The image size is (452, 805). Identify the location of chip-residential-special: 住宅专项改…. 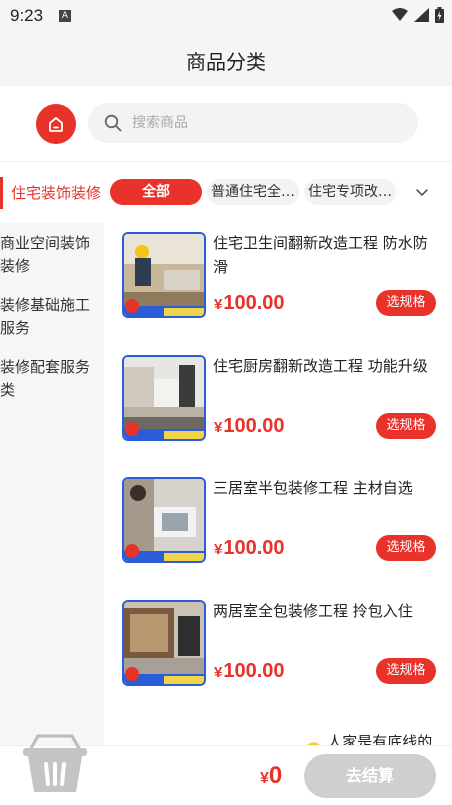
(350, 192).